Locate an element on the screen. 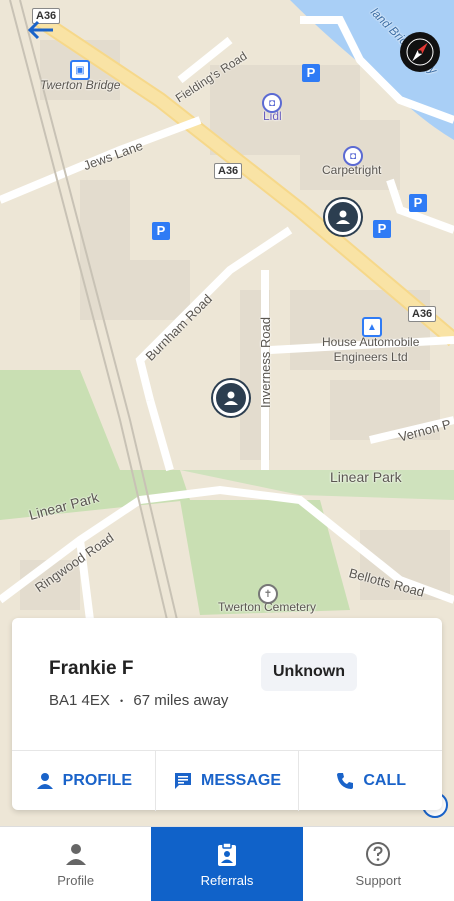  contact-name: Frankie F is located at coordinates (91, 668).